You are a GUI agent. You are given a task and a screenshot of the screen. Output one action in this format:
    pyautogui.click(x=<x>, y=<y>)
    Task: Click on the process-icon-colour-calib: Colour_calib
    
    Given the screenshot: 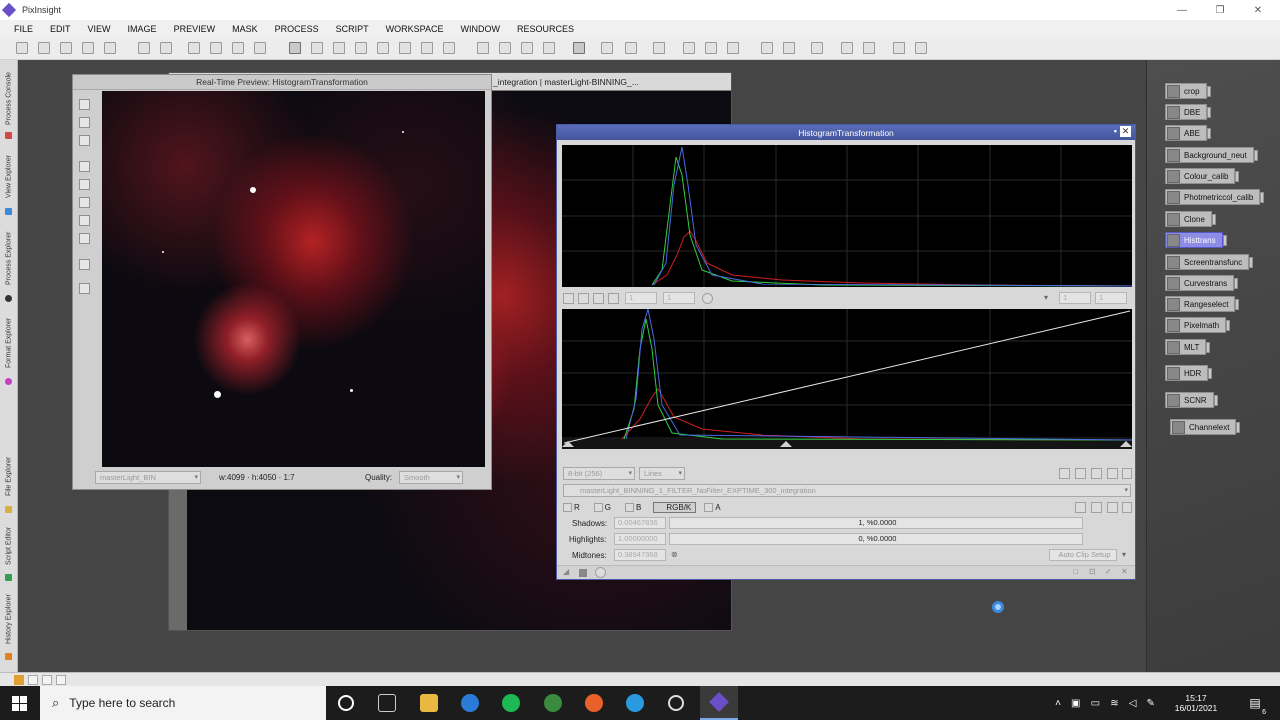 What is the action you would take?
    pyautogui.click(x=1202, y=176)
    